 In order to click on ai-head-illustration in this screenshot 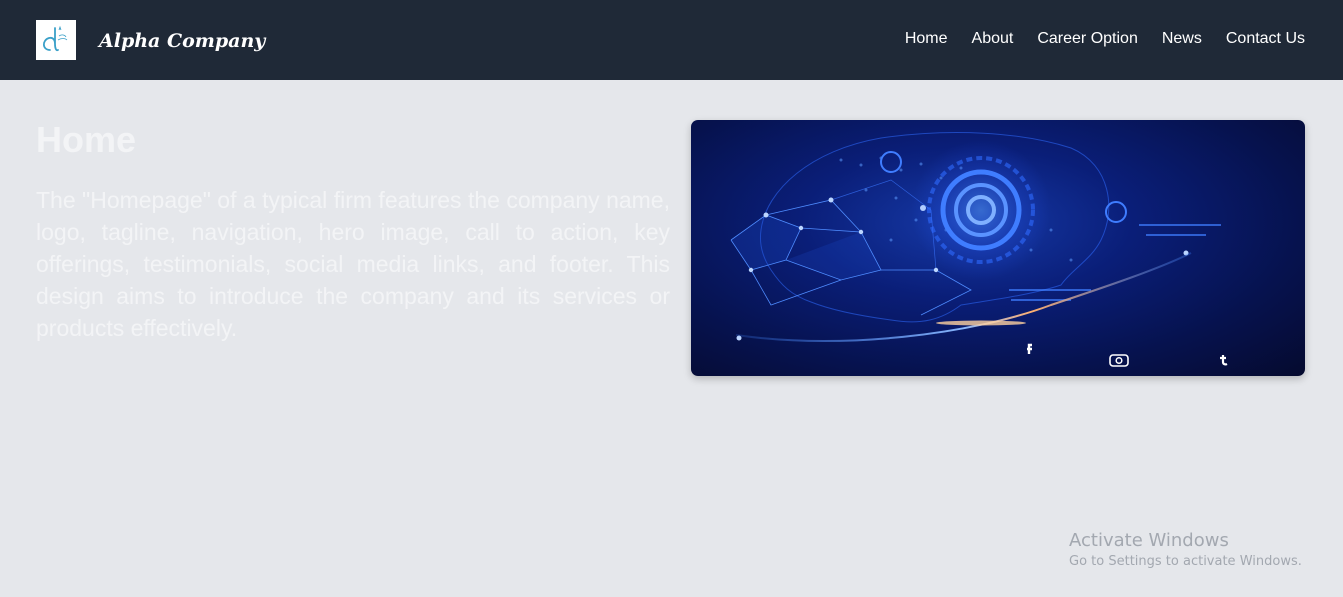, I will do `click(979, 249)`.